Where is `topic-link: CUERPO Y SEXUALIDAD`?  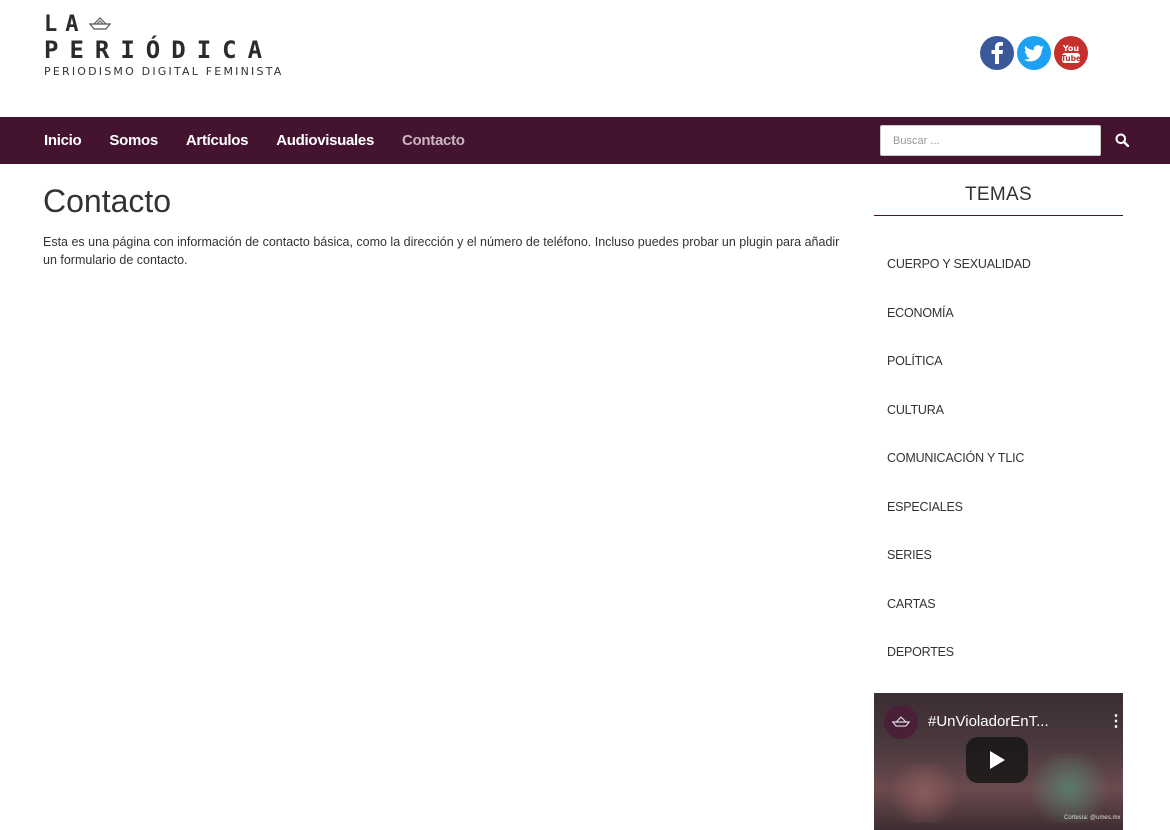 topic-link: CUERPO Y SEXUALIDAD is located at coordinates (998, 264).